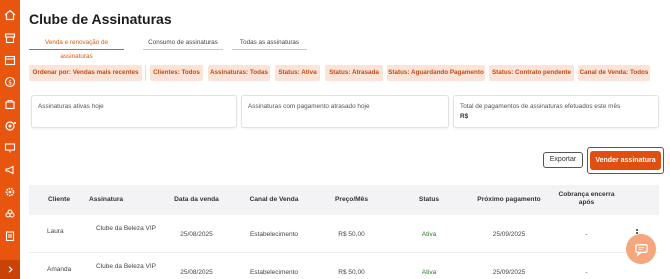  I want to click on gear-icon, so click(10, 192).